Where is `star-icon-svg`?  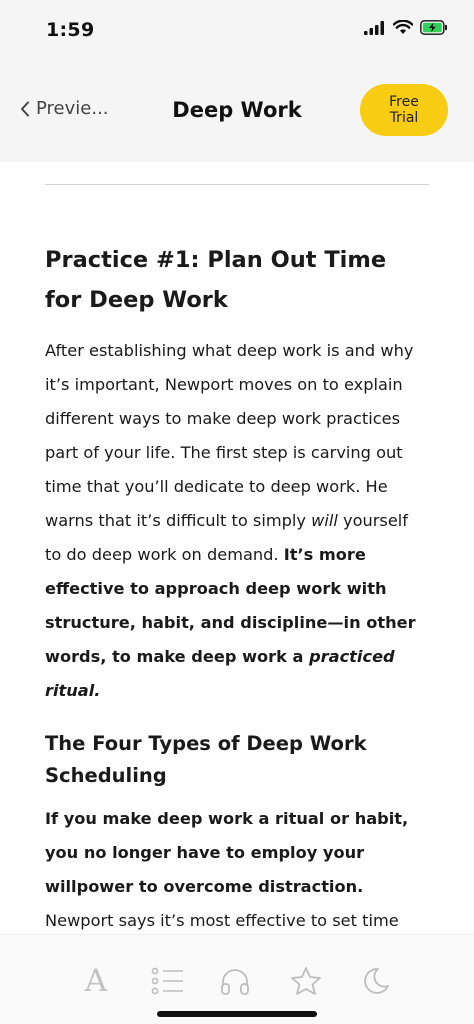 star-icon-svg is located at coordinates (306, 981).